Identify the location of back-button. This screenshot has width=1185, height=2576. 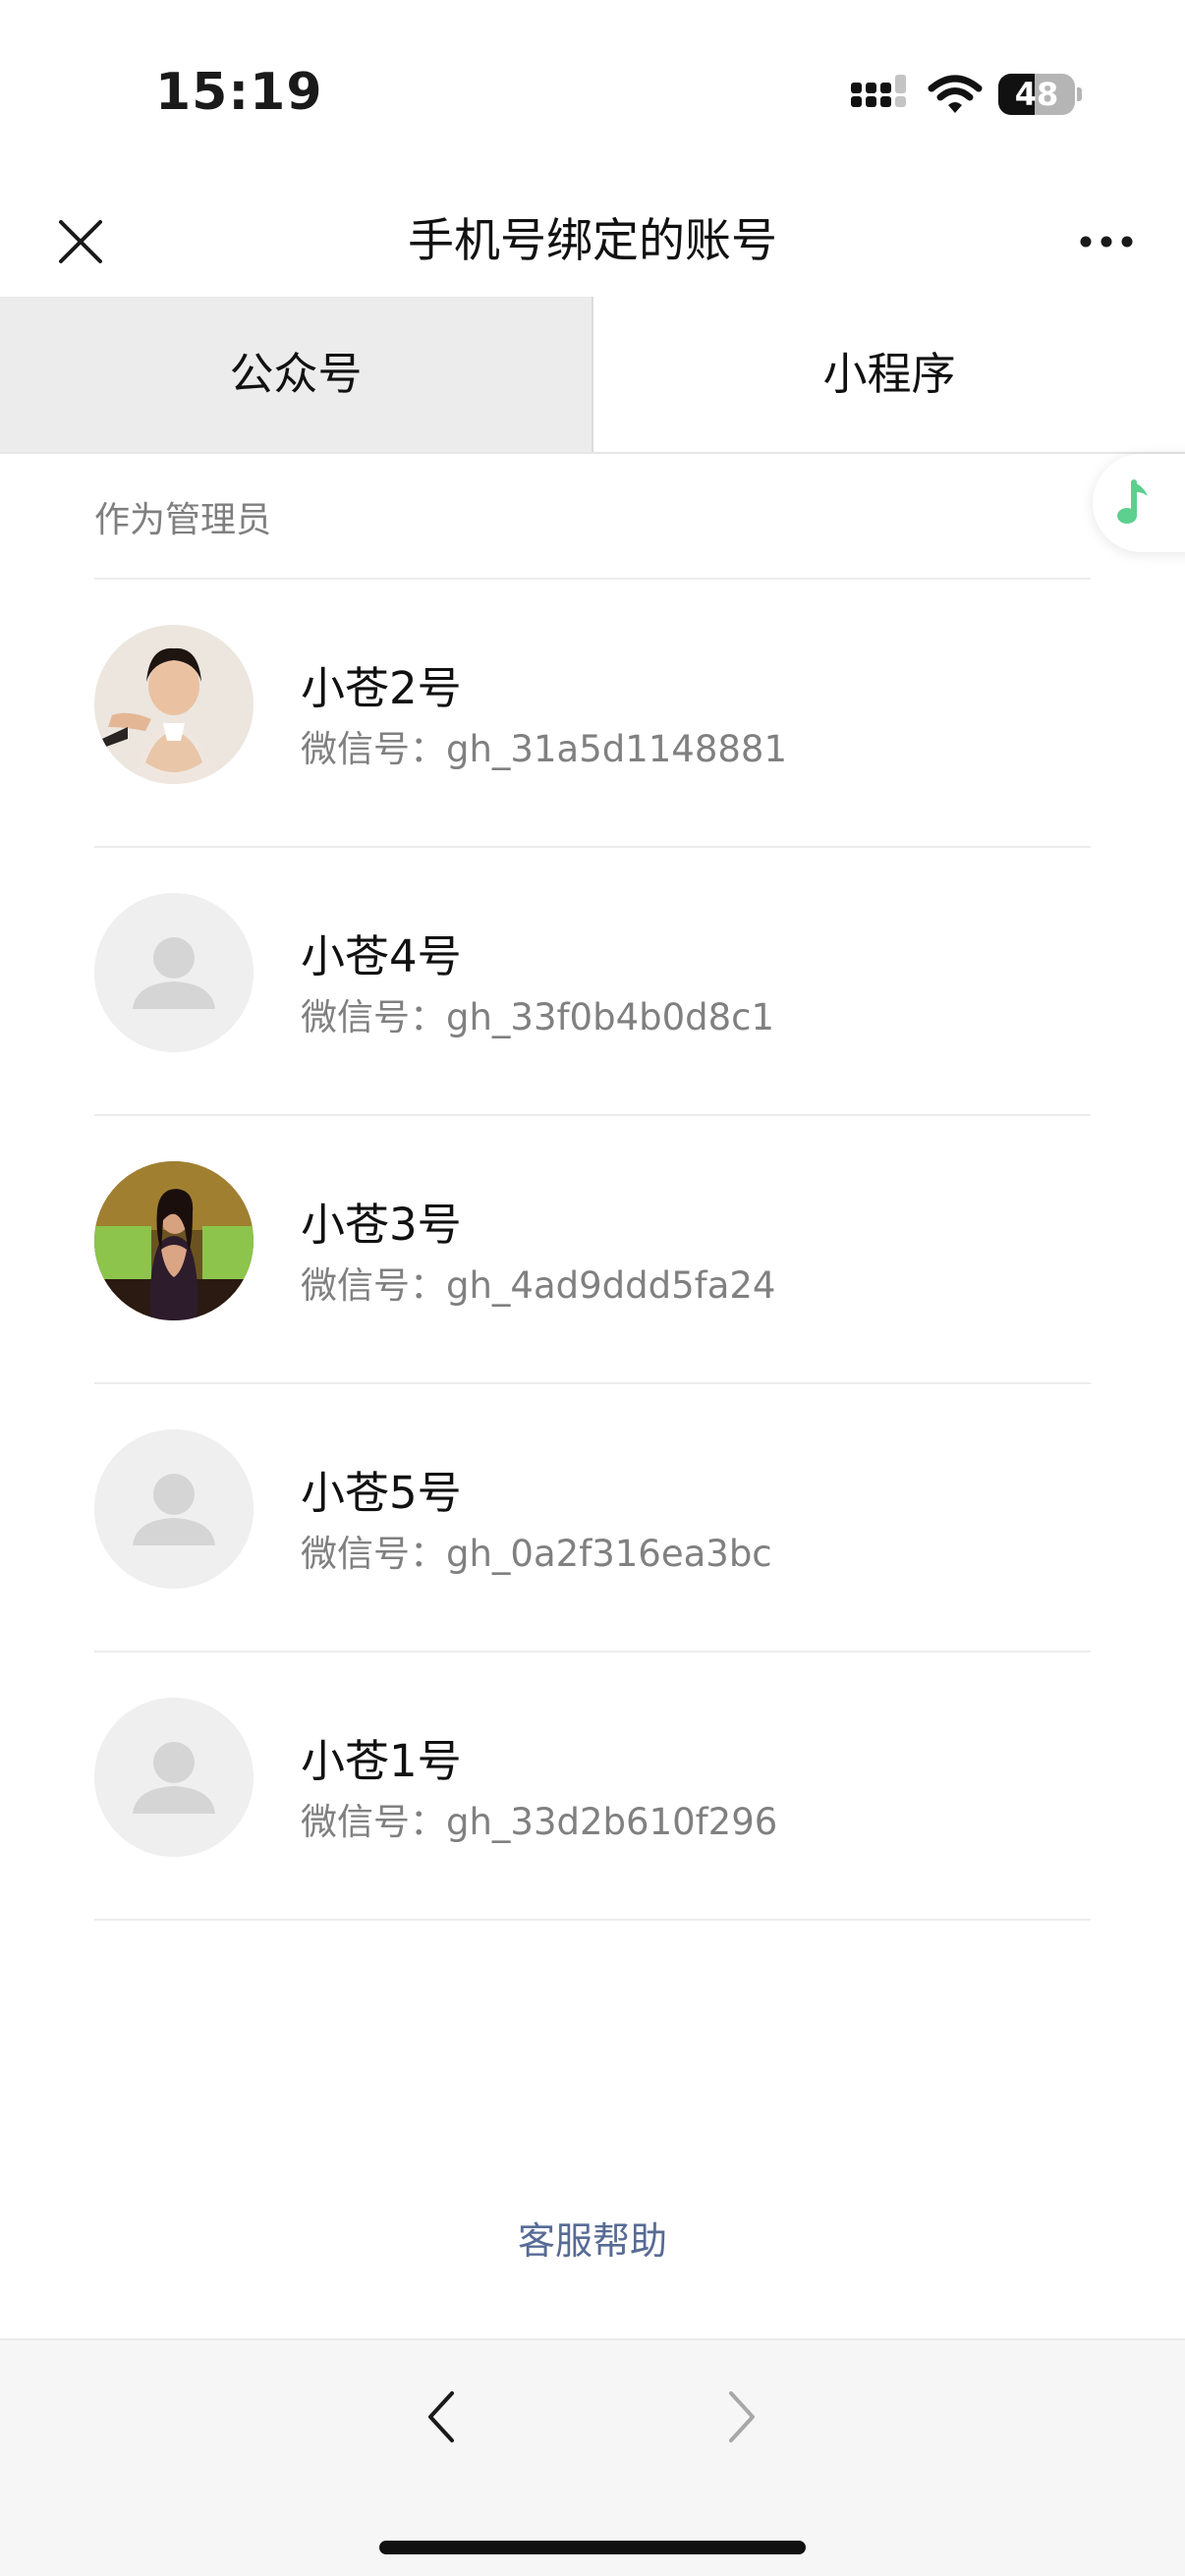
(443, 2416).